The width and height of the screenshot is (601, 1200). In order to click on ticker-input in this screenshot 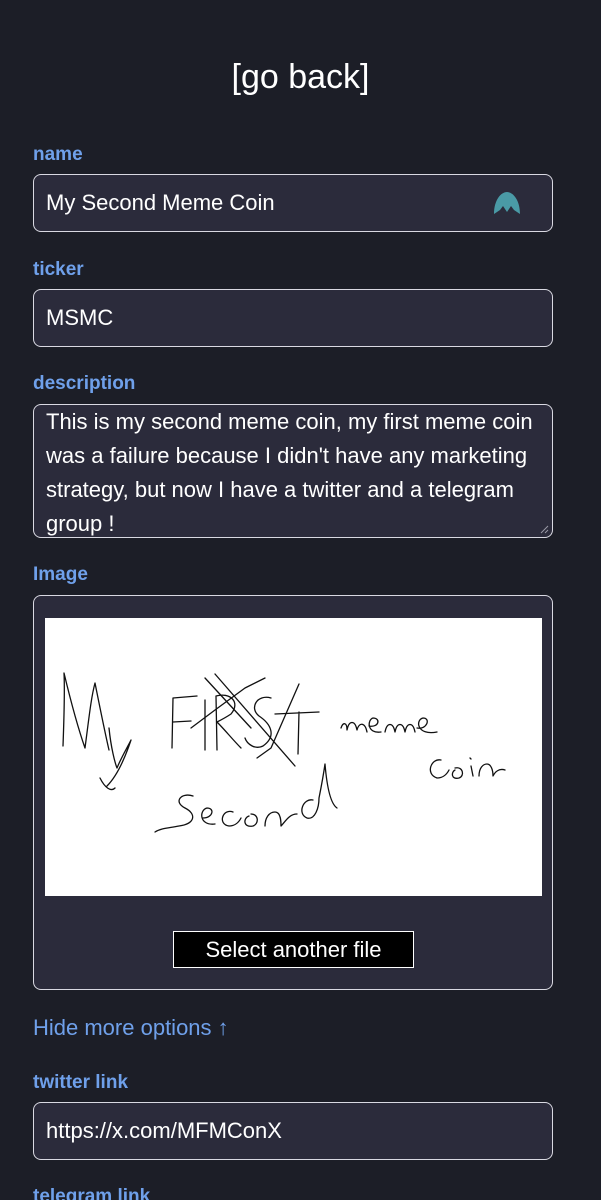, I will do `click(293, 318)`.